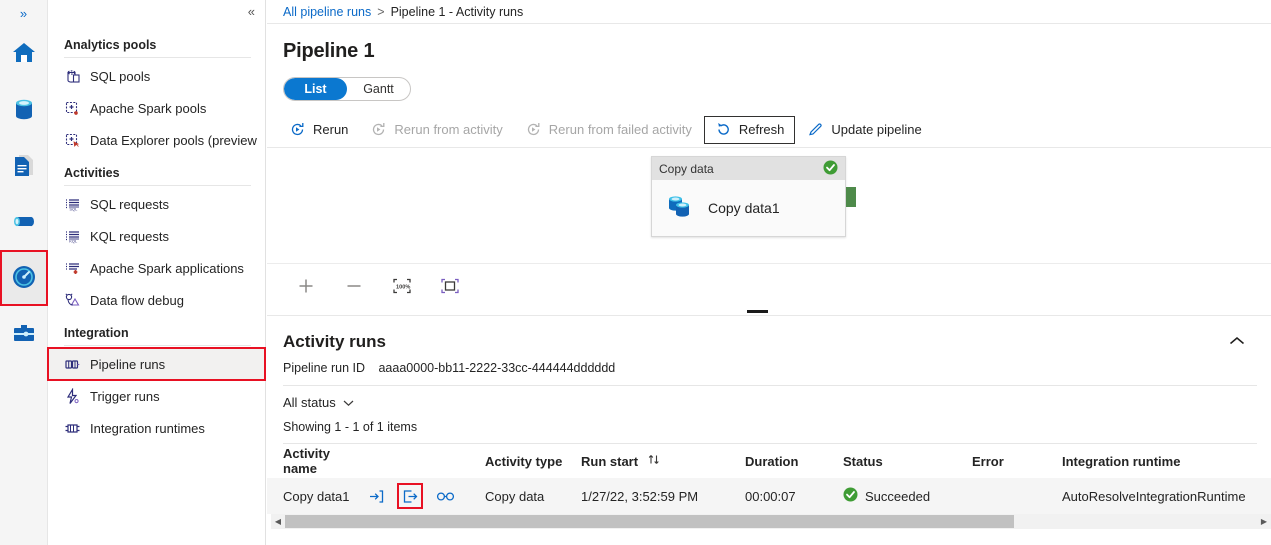  Describe the element at coordinates (378, 89) in the screenshot. I see `tab-gantt: Gantt` at that location.